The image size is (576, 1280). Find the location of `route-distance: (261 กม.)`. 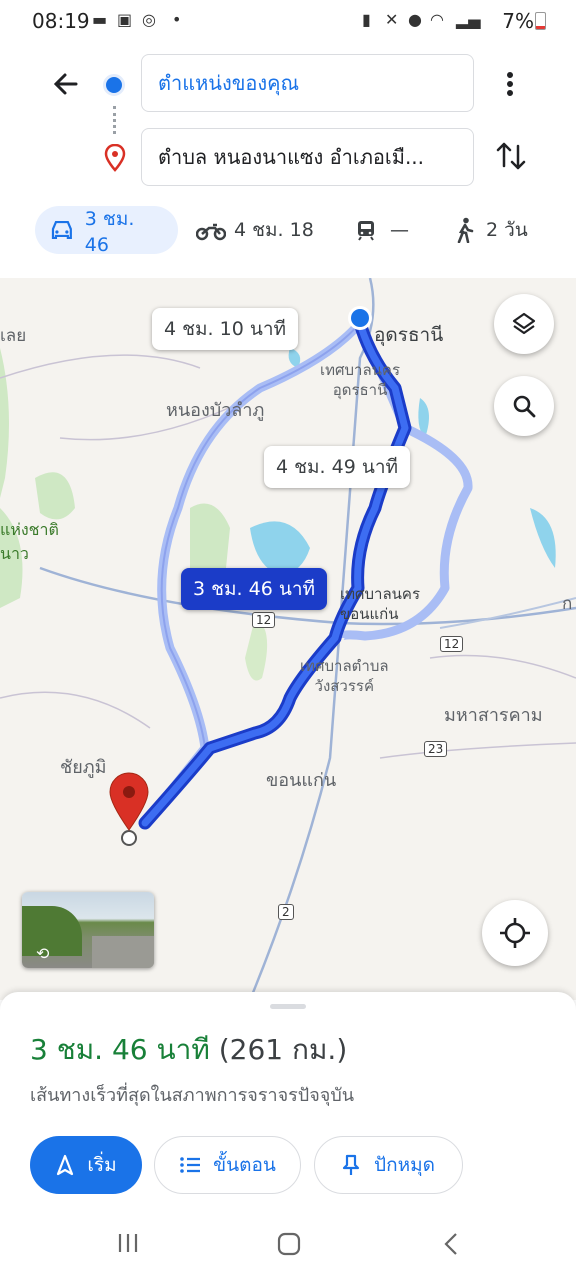

route-distance: (261 กม.) is located at coordinates (283, 1049).